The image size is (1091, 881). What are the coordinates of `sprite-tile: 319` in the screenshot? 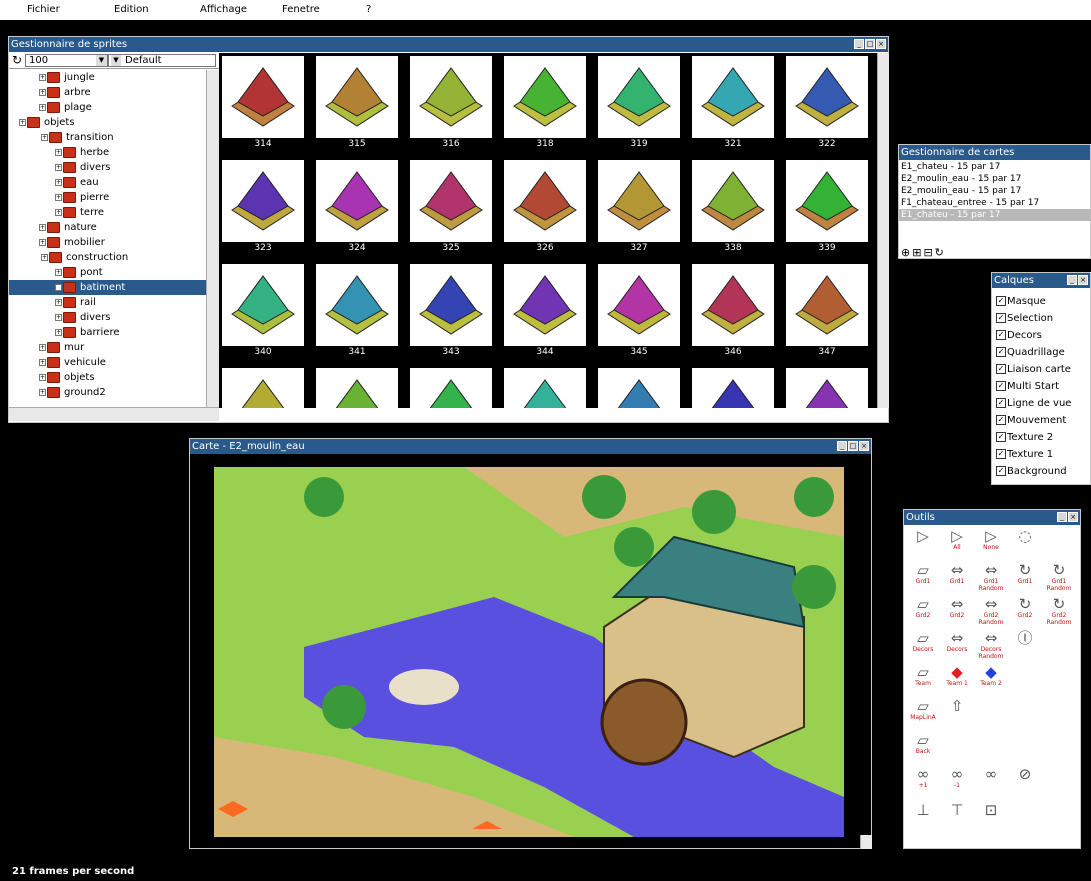 It's located at (639, 102).